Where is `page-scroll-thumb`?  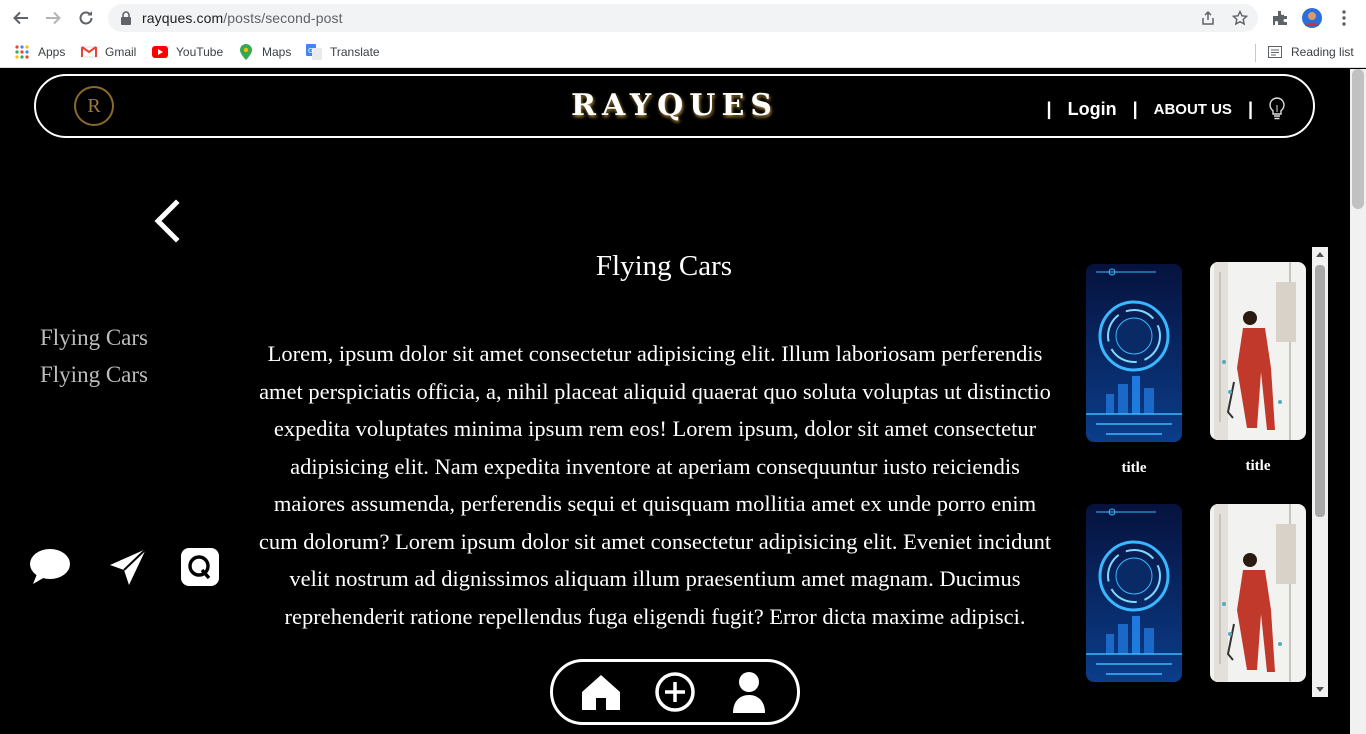
page-scroll-thumb is located at coordinates (1358, 139).